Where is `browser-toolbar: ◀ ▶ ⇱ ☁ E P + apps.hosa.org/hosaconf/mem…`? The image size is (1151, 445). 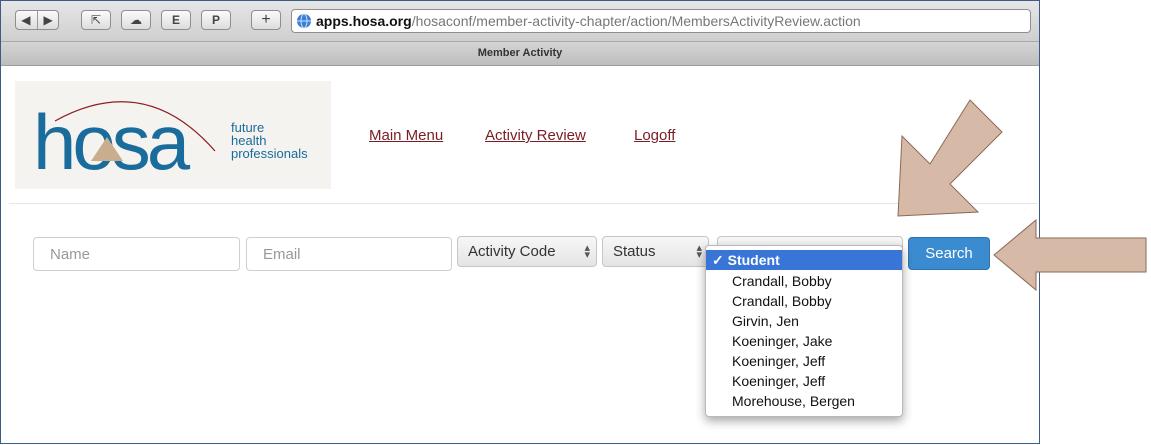
browser-toolbar: ◀ ▶ ⇱ ☁ E P + apps.hosa.org/hosaconf/mem… is located at coordinates (520, 21).